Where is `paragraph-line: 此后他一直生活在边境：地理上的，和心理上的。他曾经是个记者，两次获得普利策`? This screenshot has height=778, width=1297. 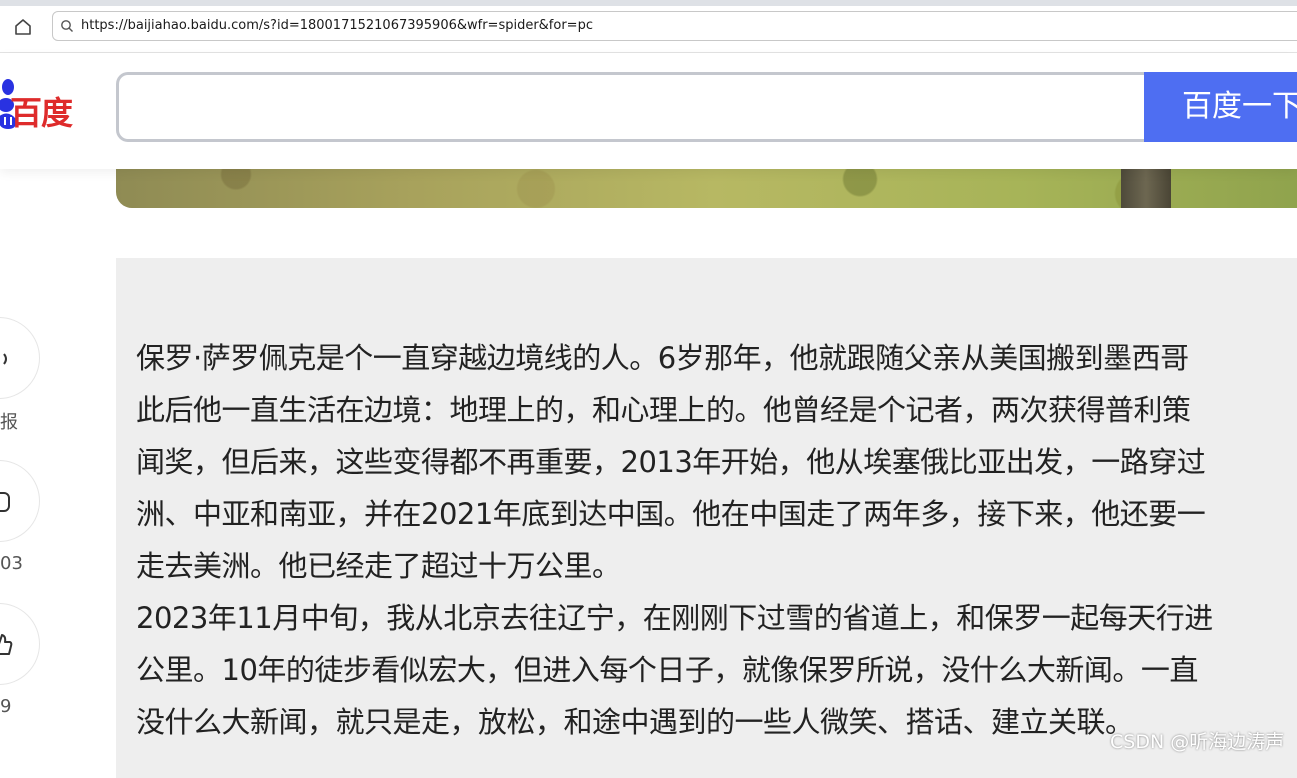 paragraph-line: 此后他一直生活在边境：地理上的，和心理上的。他曾经是个记者，两次获得普利策 is located at coordinates (663, 410).